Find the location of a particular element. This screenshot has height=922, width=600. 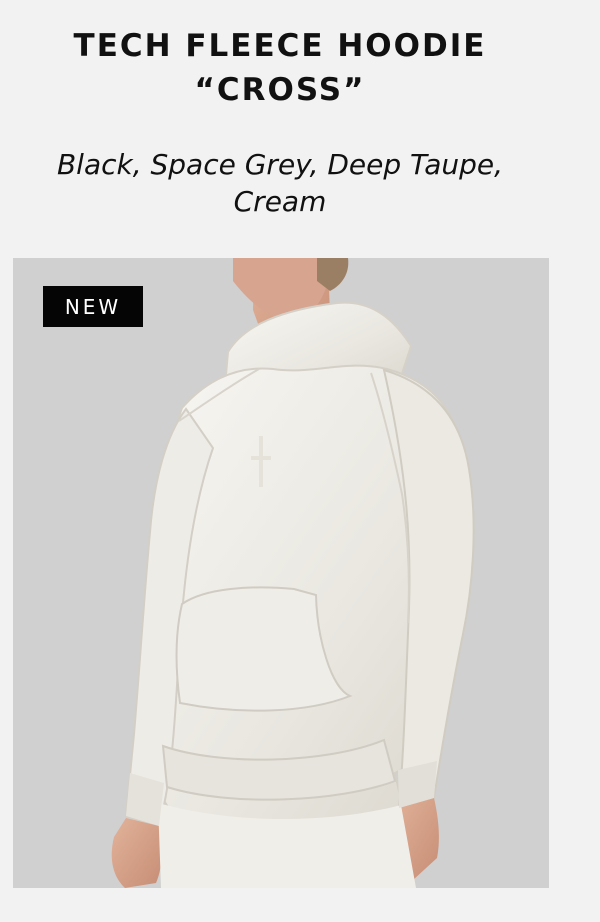

new-badge: NEW is located at coordinates (93, 306).